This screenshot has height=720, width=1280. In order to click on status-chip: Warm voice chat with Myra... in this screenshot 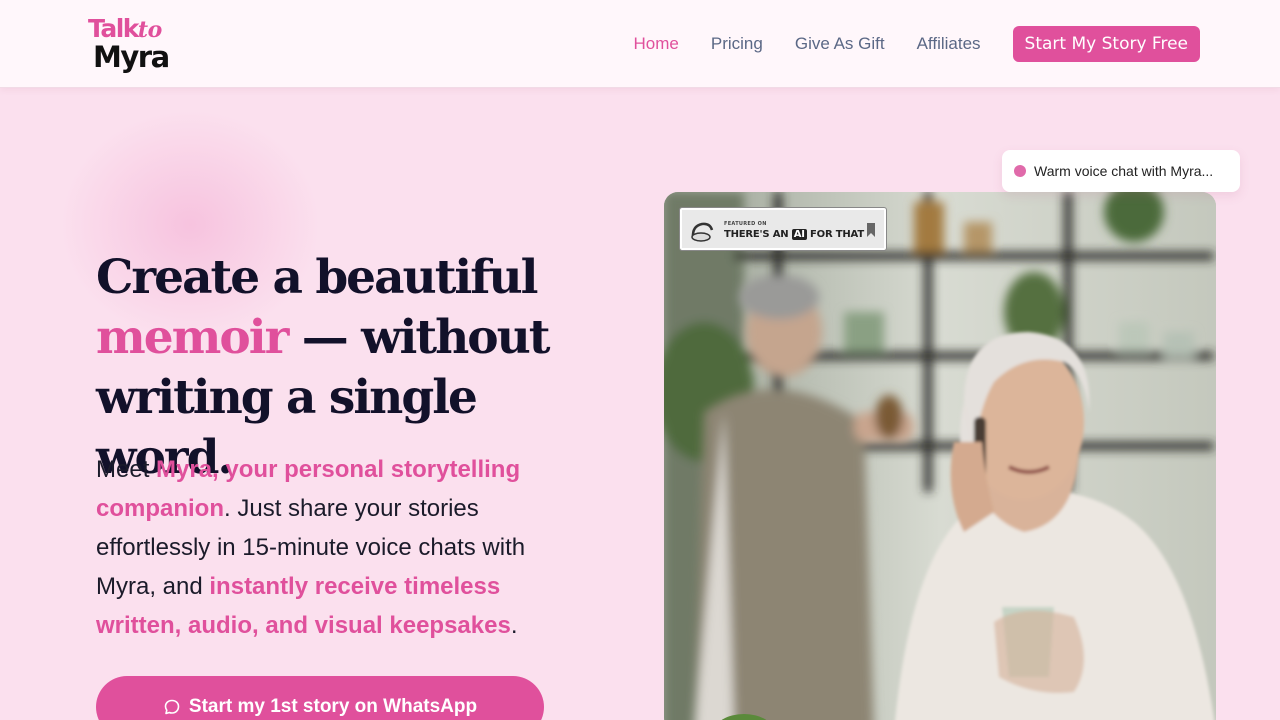, I will do `click(1121, 171)`.